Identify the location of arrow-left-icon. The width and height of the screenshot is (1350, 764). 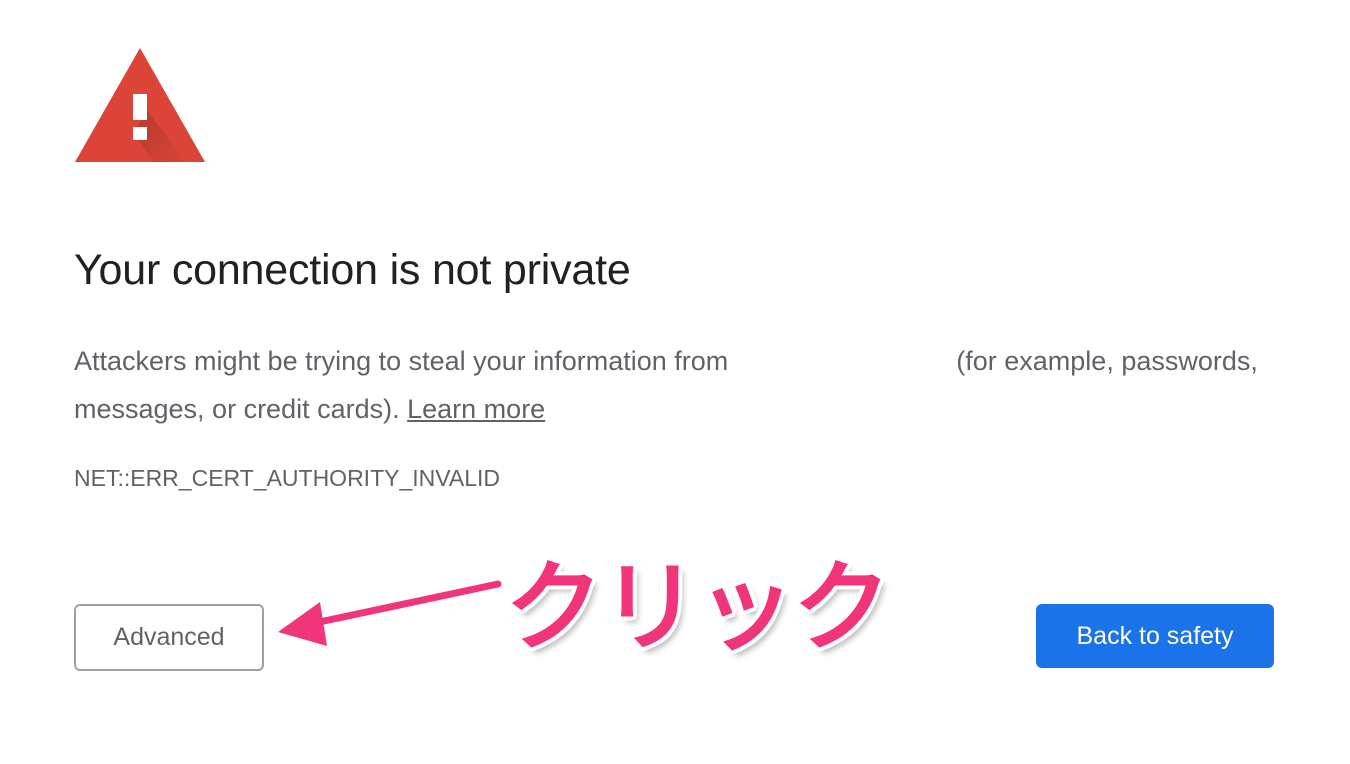
(388, 614).